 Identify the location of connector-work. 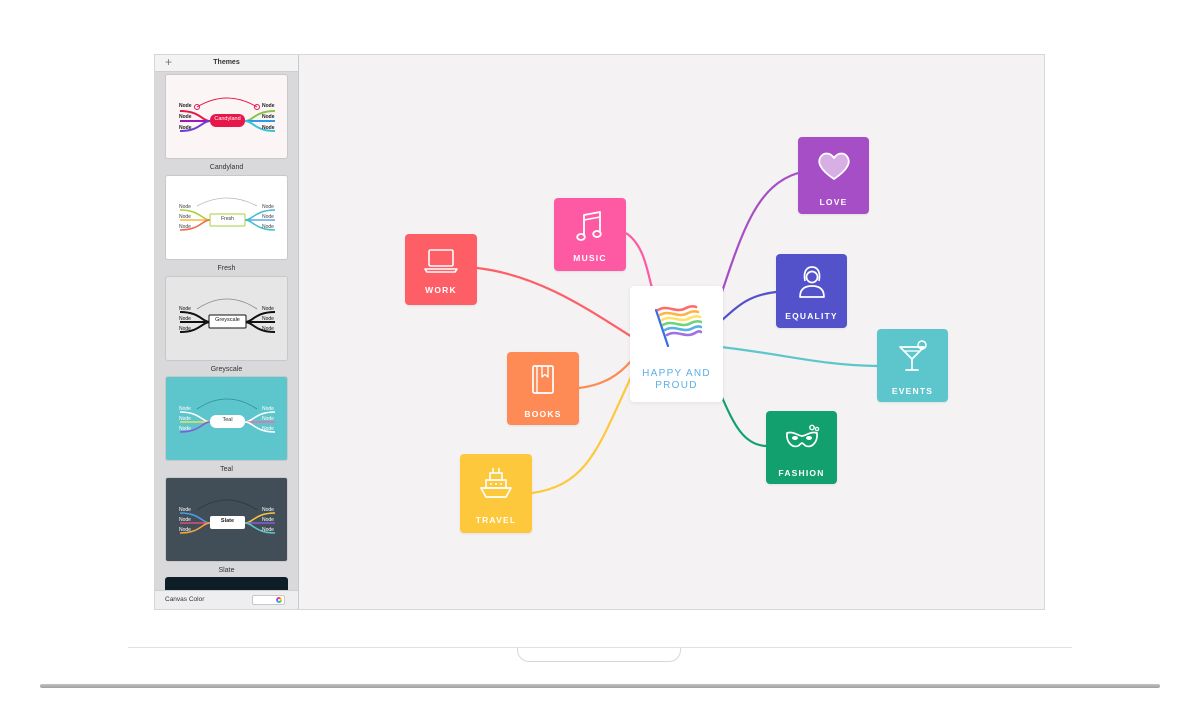
(554, 302).